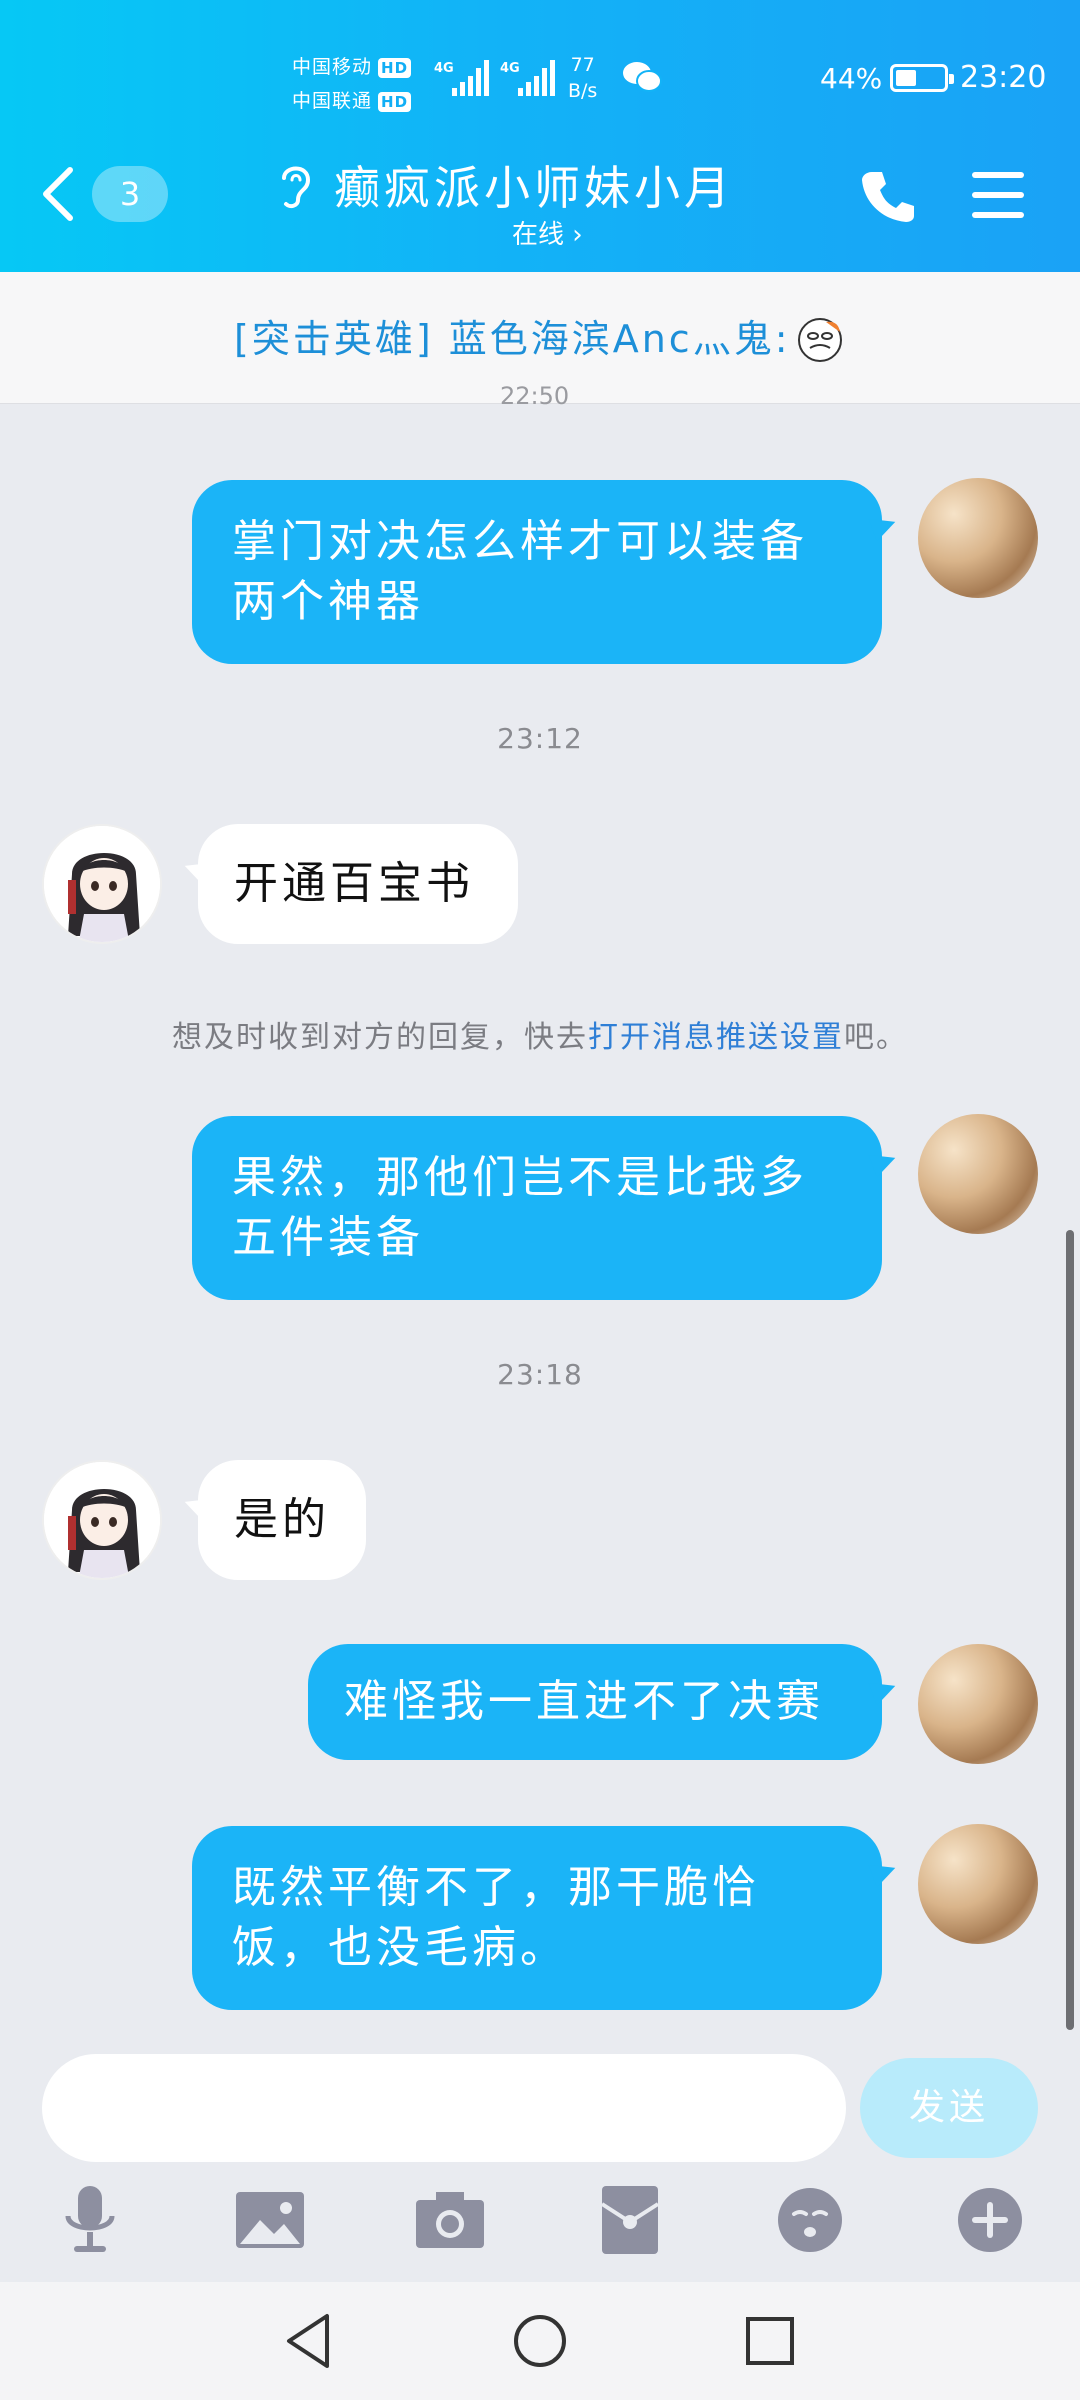  What do you see at coordinates (535, 396) in the screenshot?
I see `partial-timestamp: 22:50` at bounding box center [535, 396].